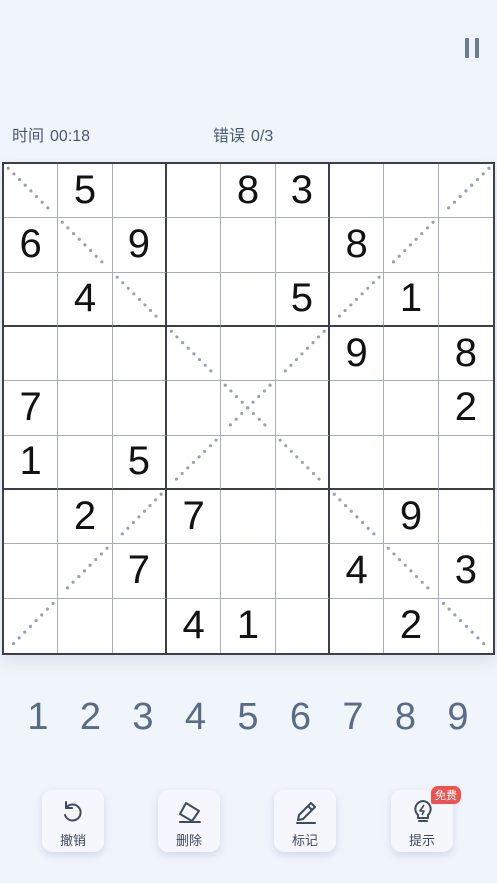  I want to click on timer: 时间 00:18, so click(51, 134).